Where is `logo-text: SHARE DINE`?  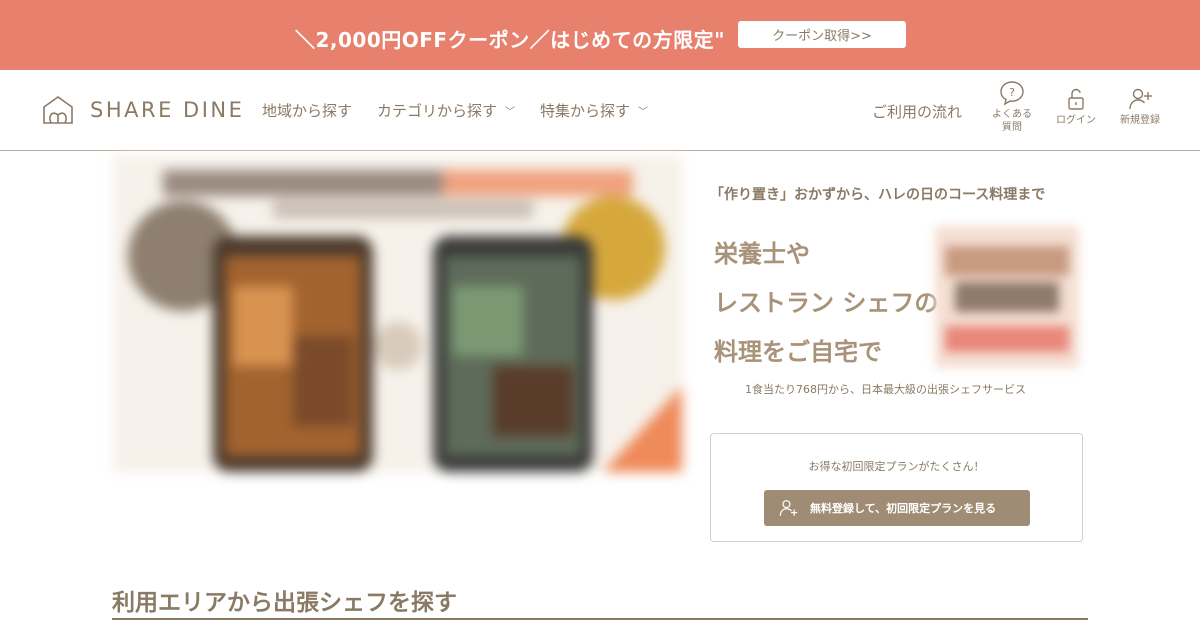 logo-text: SHARE DINE is located at coordinates (167, 110).